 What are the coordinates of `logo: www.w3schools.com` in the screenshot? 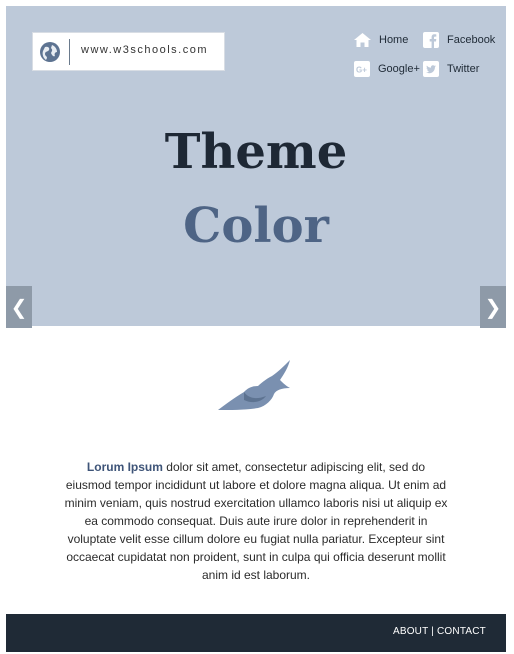 It's located at (128, 51).